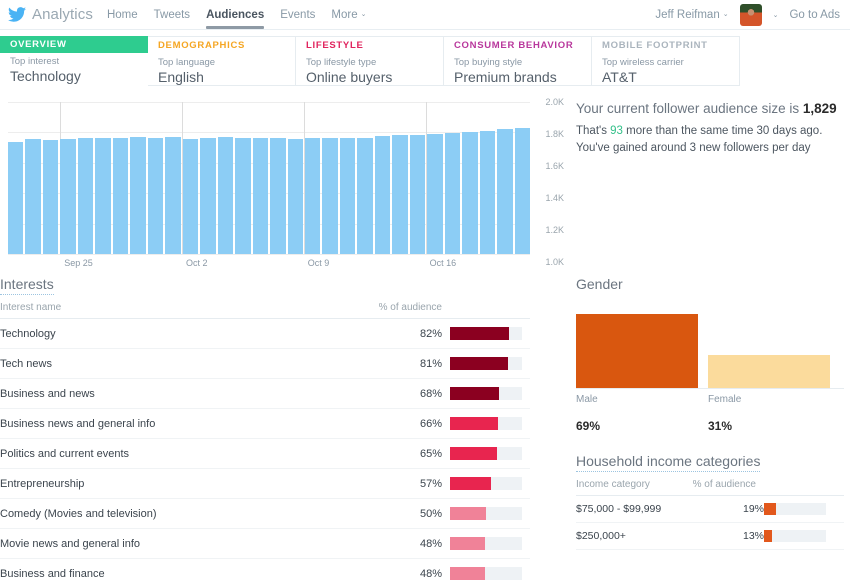  Describe the element at coordinates (181, 77) in the screenshot. I see `card-demographics-value: English` at that location.